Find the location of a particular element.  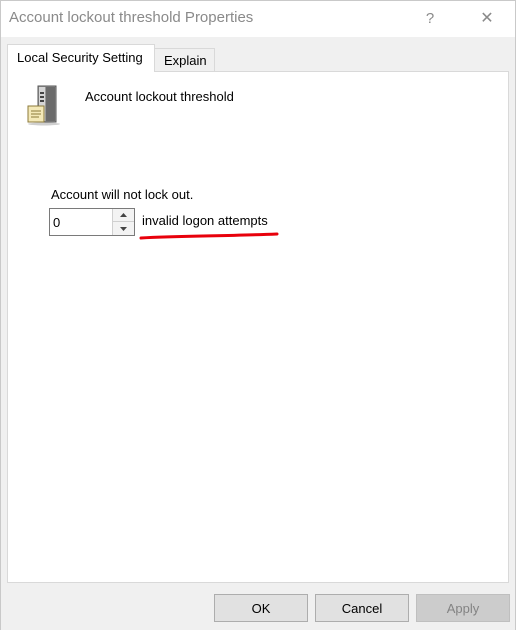

help-button: ? is located at coordinates (430, 18).